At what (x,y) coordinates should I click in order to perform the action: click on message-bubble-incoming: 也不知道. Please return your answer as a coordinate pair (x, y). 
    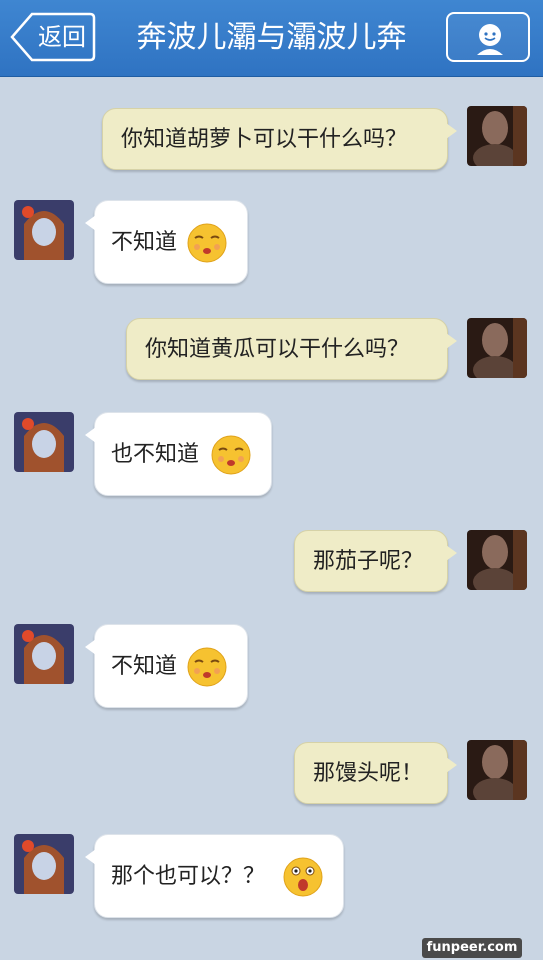
    Looking at the image, I should click on (178, 454).